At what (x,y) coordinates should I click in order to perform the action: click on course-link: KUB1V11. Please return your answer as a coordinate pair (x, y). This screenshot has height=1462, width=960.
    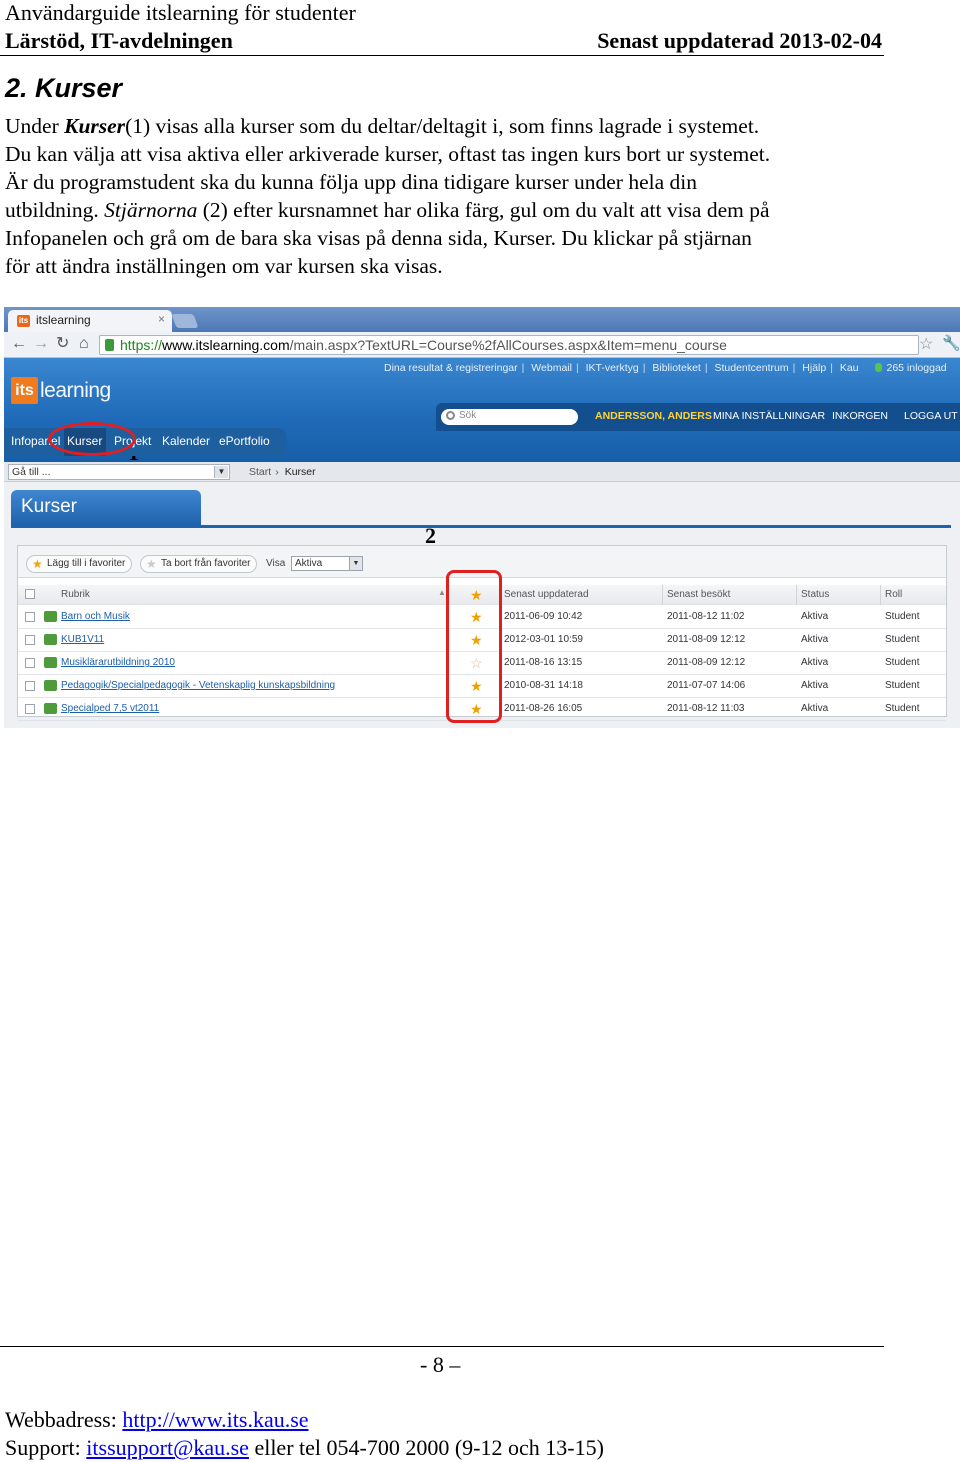
    Looking at the image, I should click on (82, 639).